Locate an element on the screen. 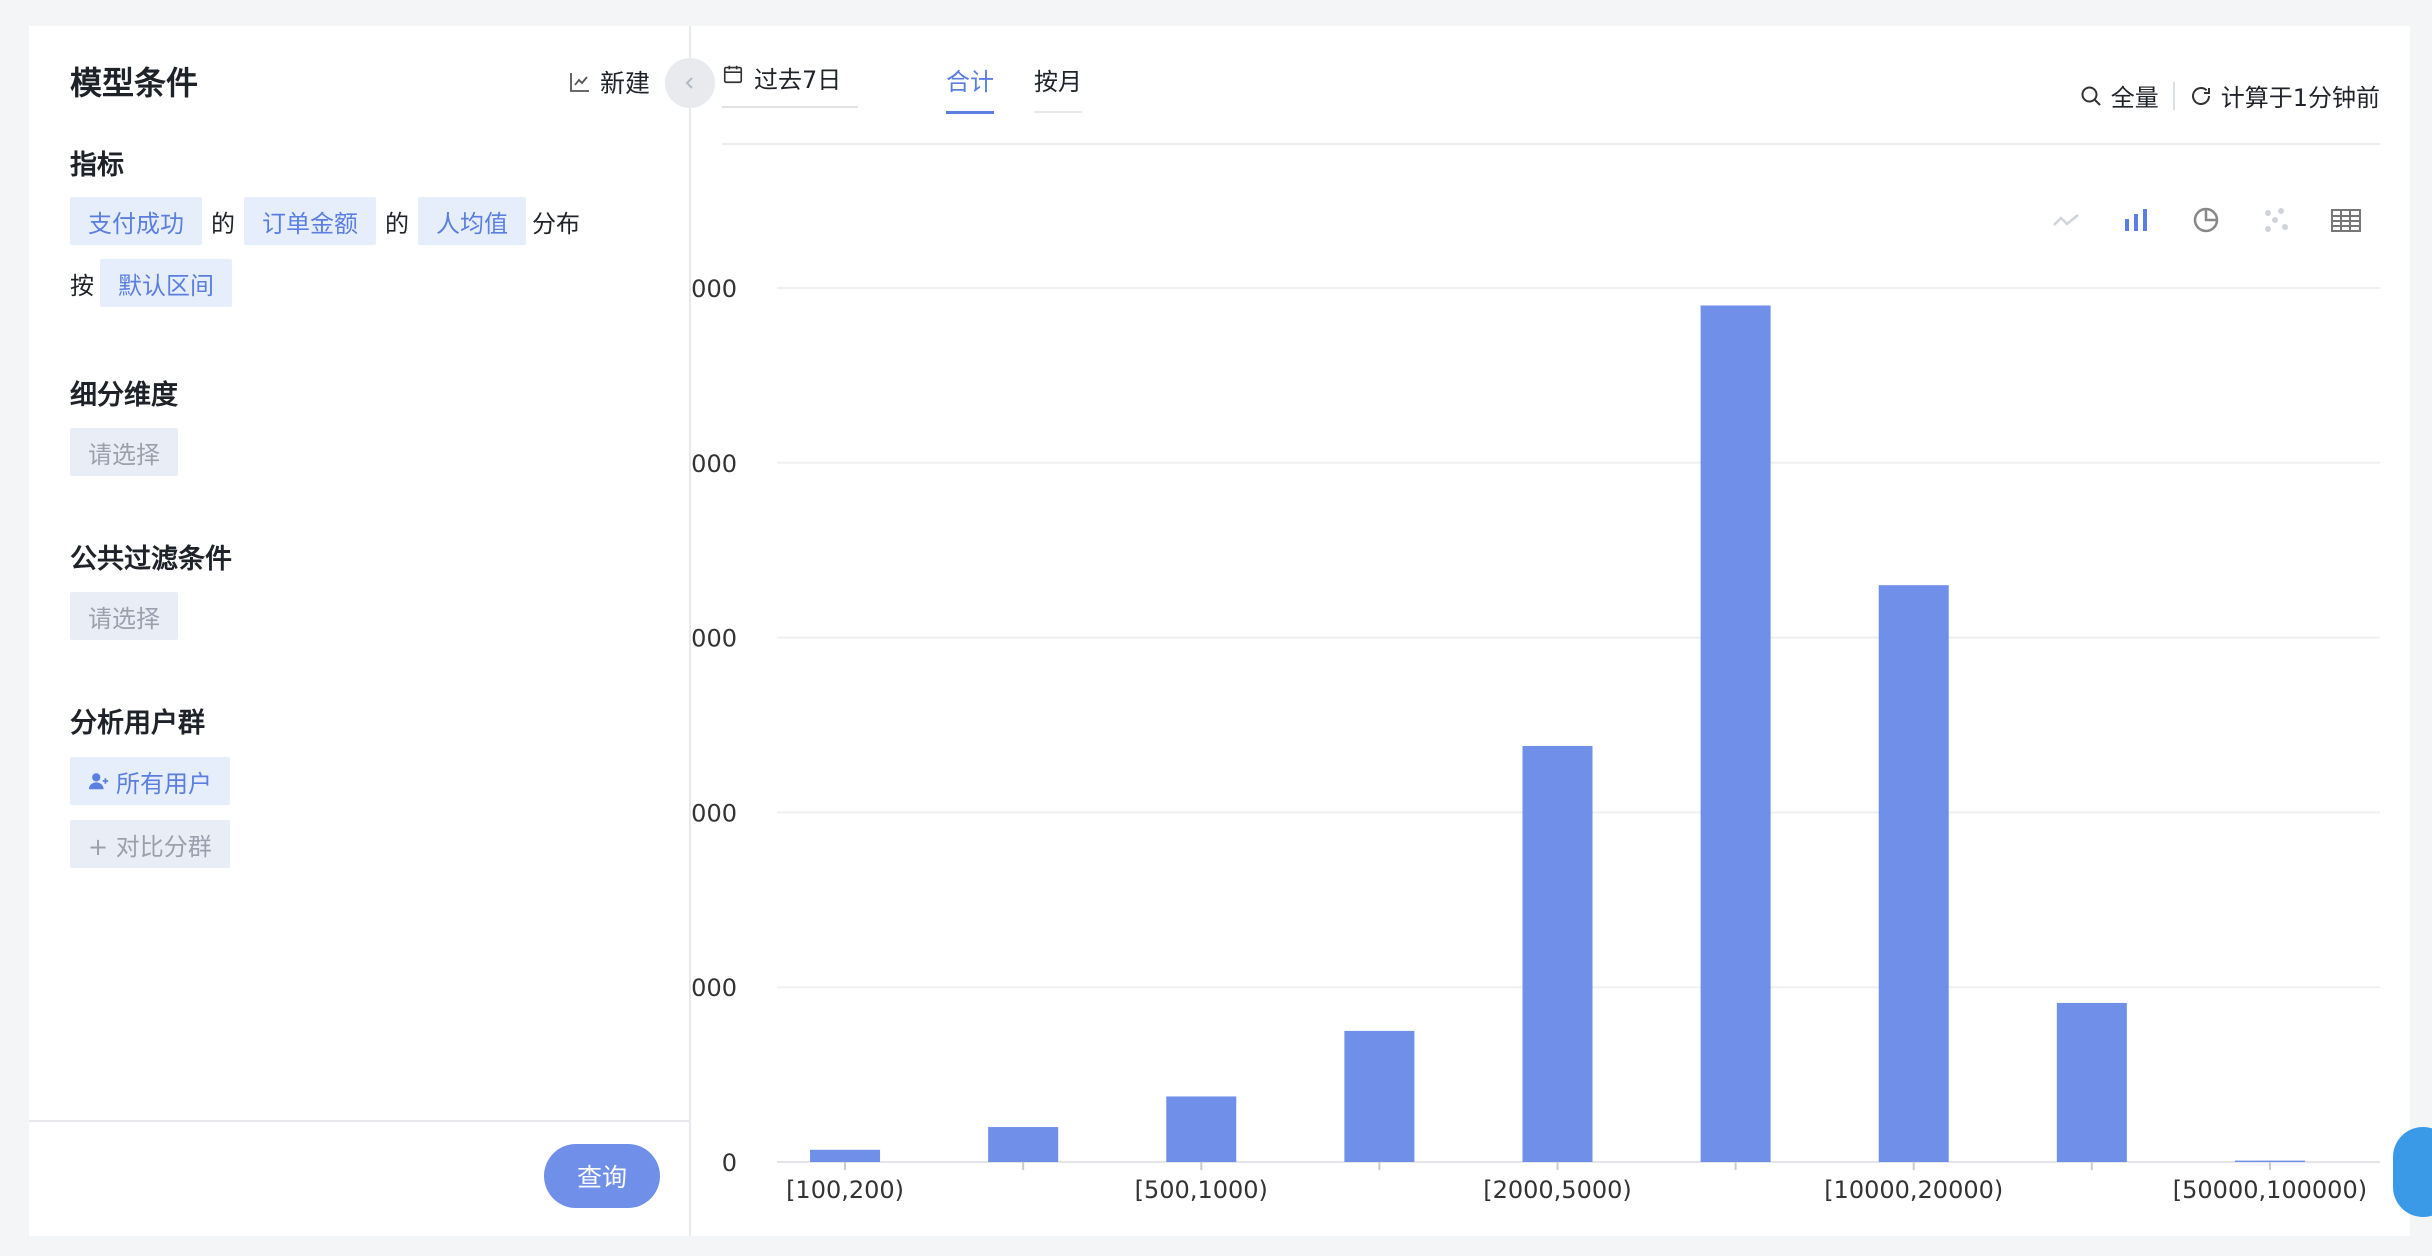  interval-row: 按 默认区间 is located at coordinates (151, 283).